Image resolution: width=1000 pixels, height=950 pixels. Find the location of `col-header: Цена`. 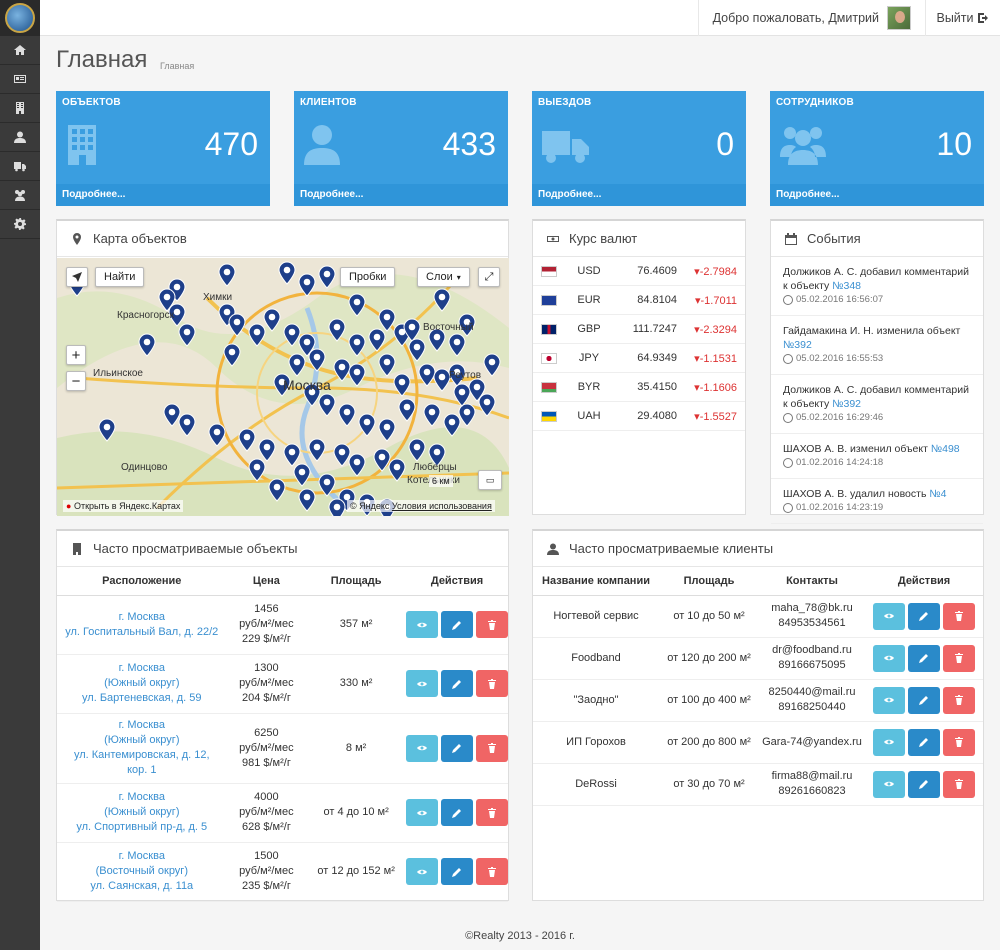

col-header: Цена is located at coordinates (266, 581).